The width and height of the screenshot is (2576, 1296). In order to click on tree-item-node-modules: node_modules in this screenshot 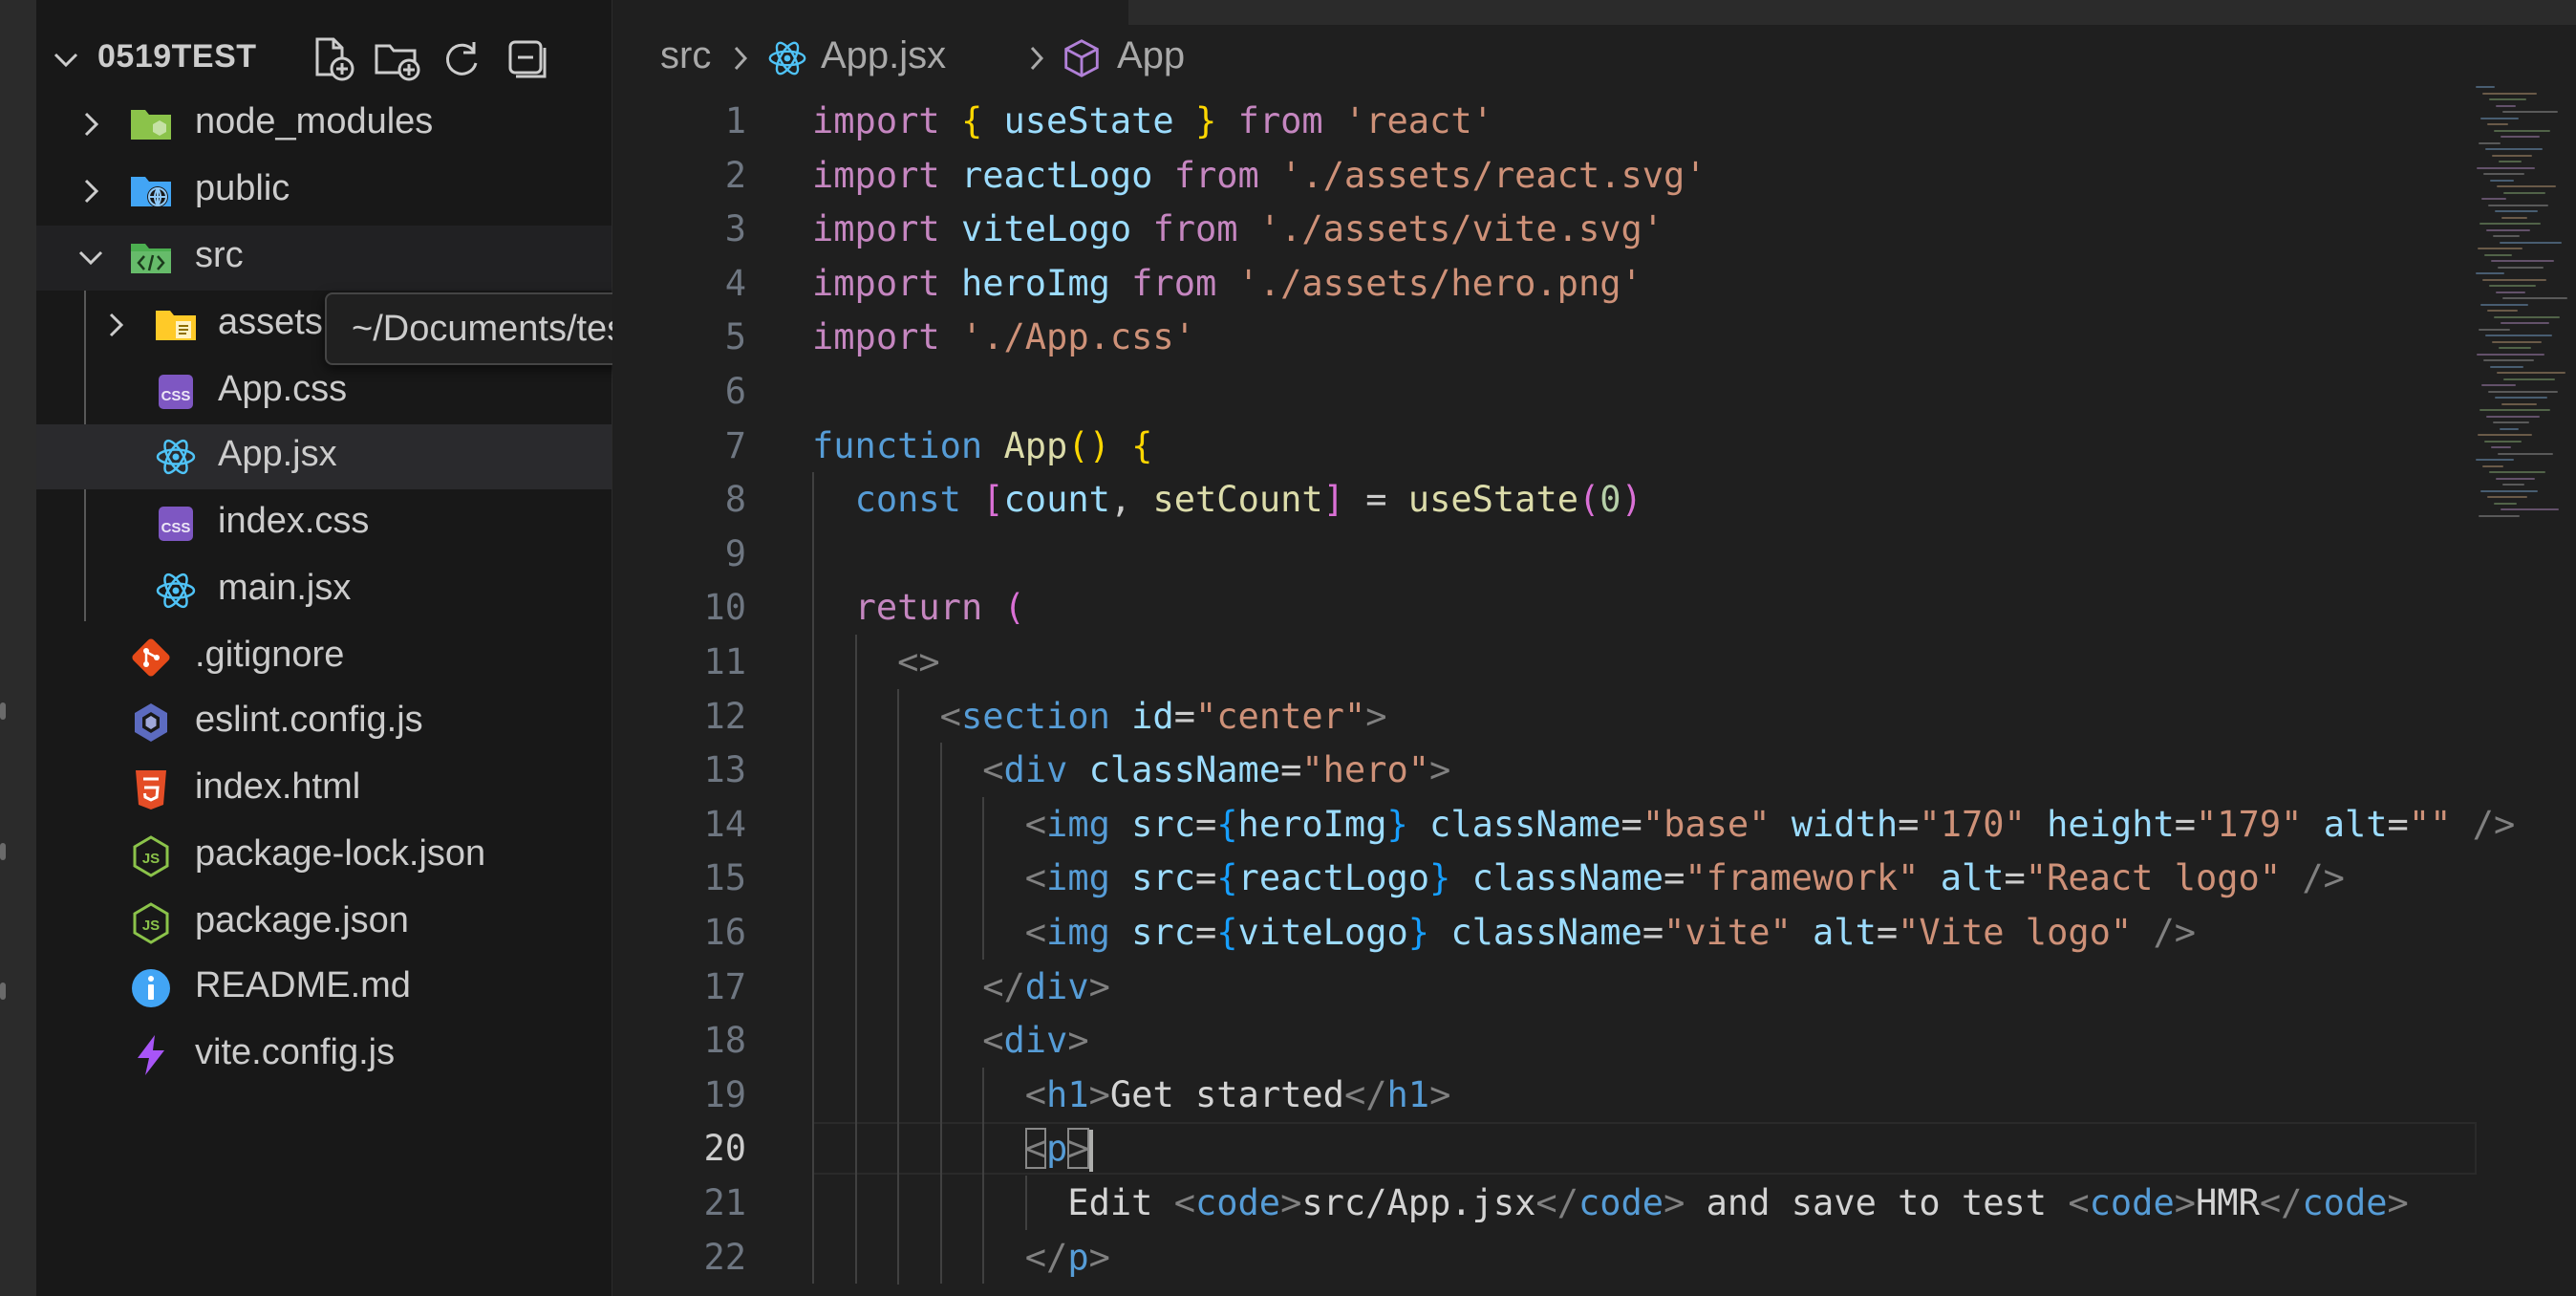, I will do `click(324, 124)`.